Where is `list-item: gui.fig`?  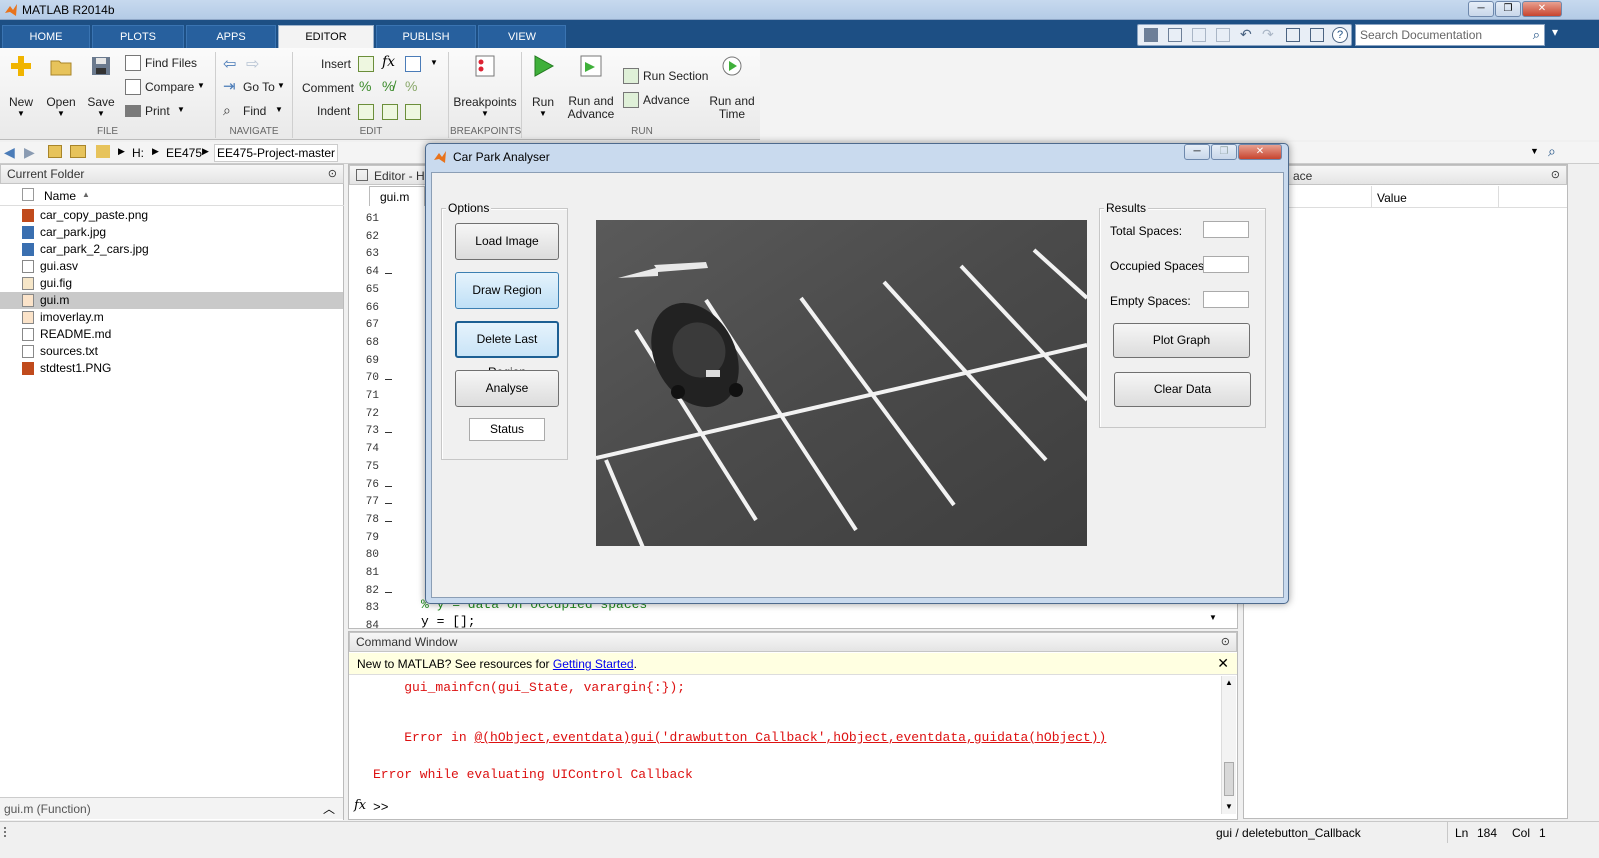 list-item: gui.fig is located at coordinates (171, 283).